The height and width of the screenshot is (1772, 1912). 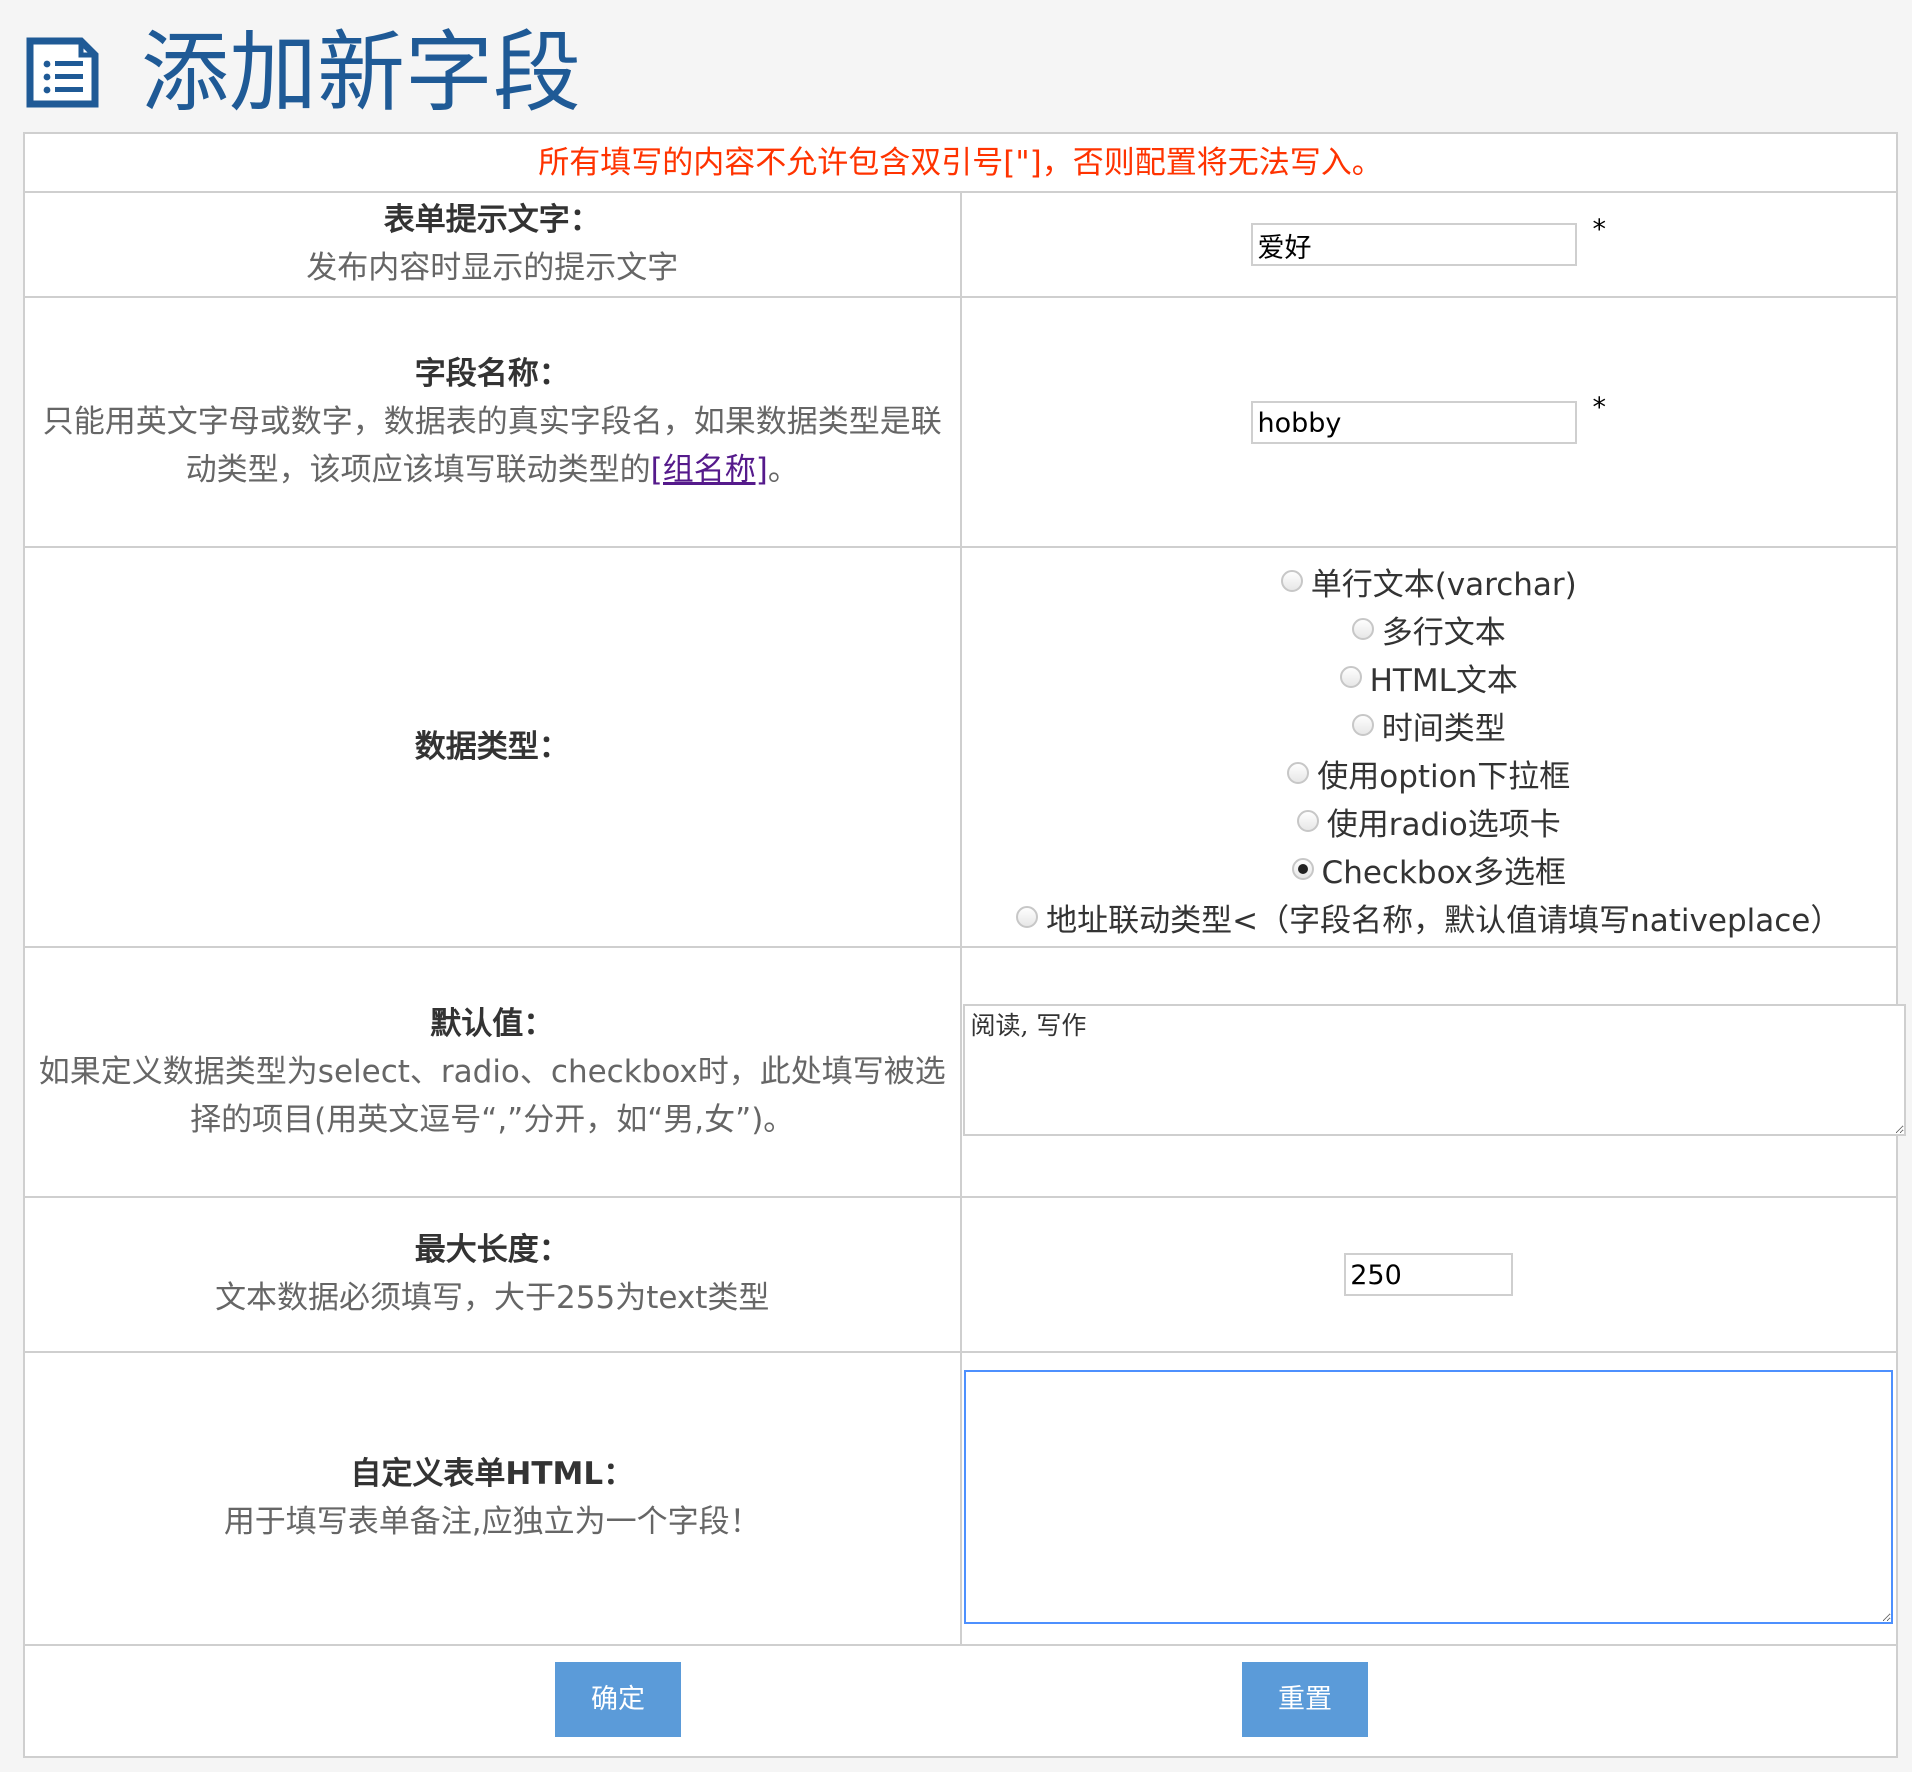 I want to click on form-actions-cell: 确定 重置, so click(x=960, y=1701).